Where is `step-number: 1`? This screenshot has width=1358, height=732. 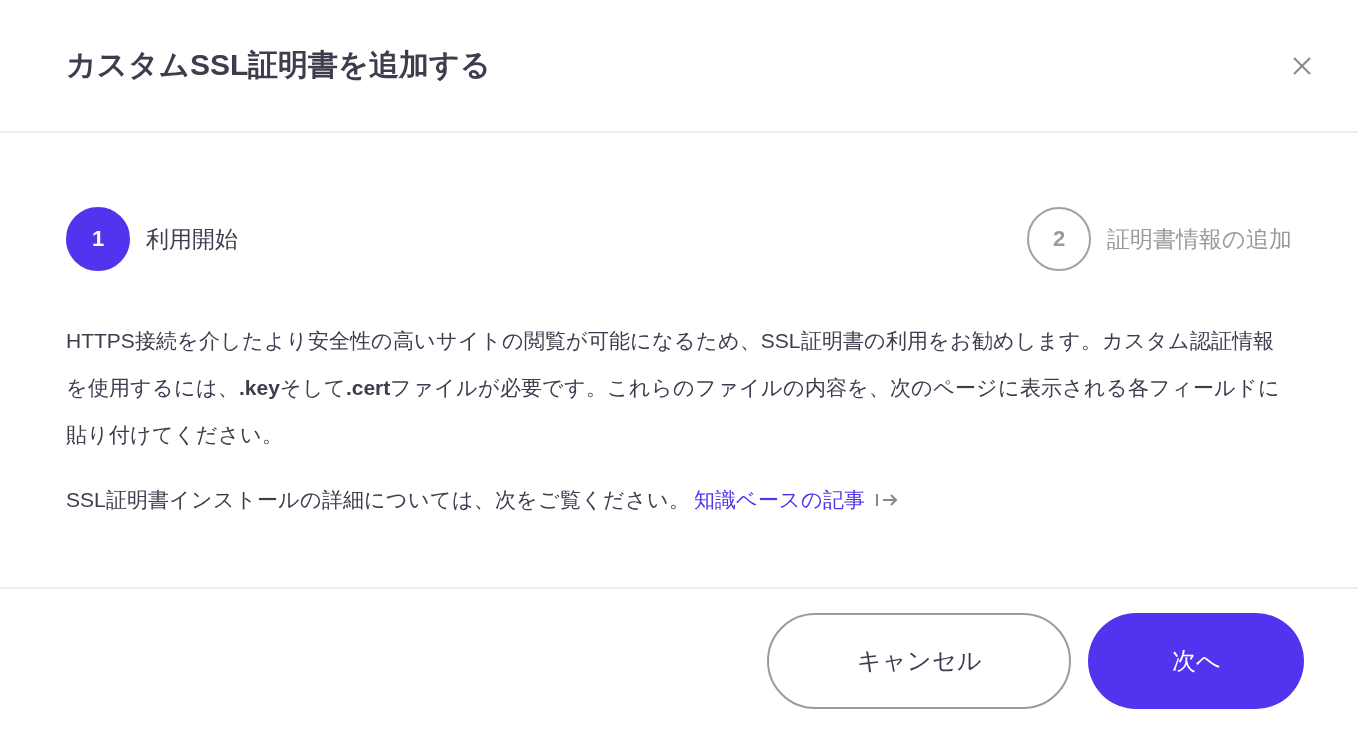 step-number: 1 is located at coordinates (98, 239).